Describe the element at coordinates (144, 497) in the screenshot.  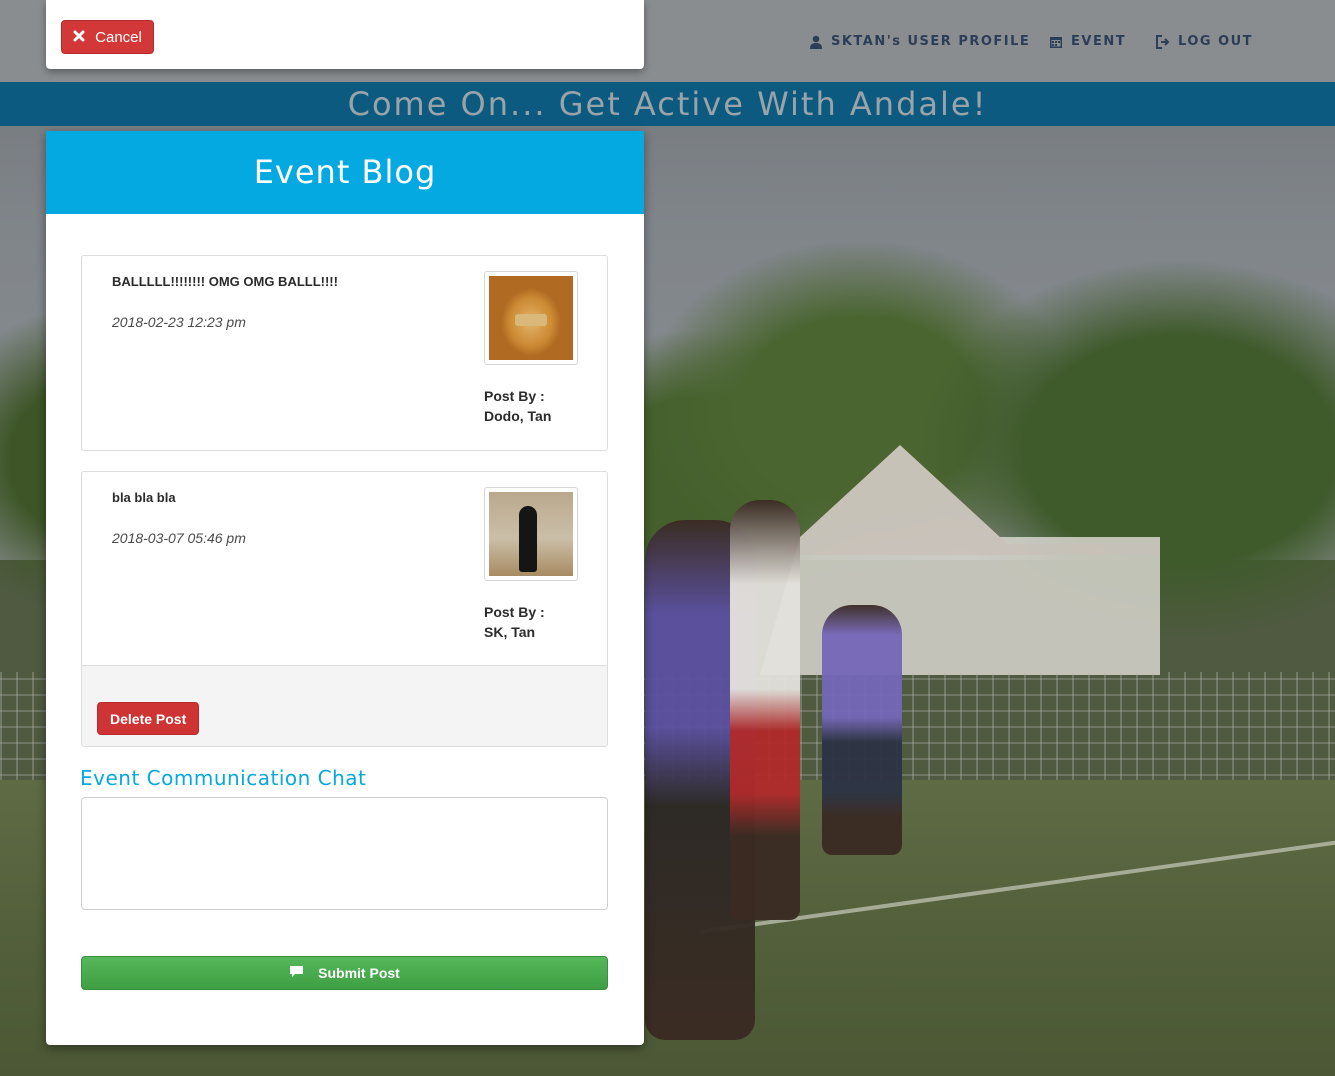
I see `post-message: bla bla bla` at that location.